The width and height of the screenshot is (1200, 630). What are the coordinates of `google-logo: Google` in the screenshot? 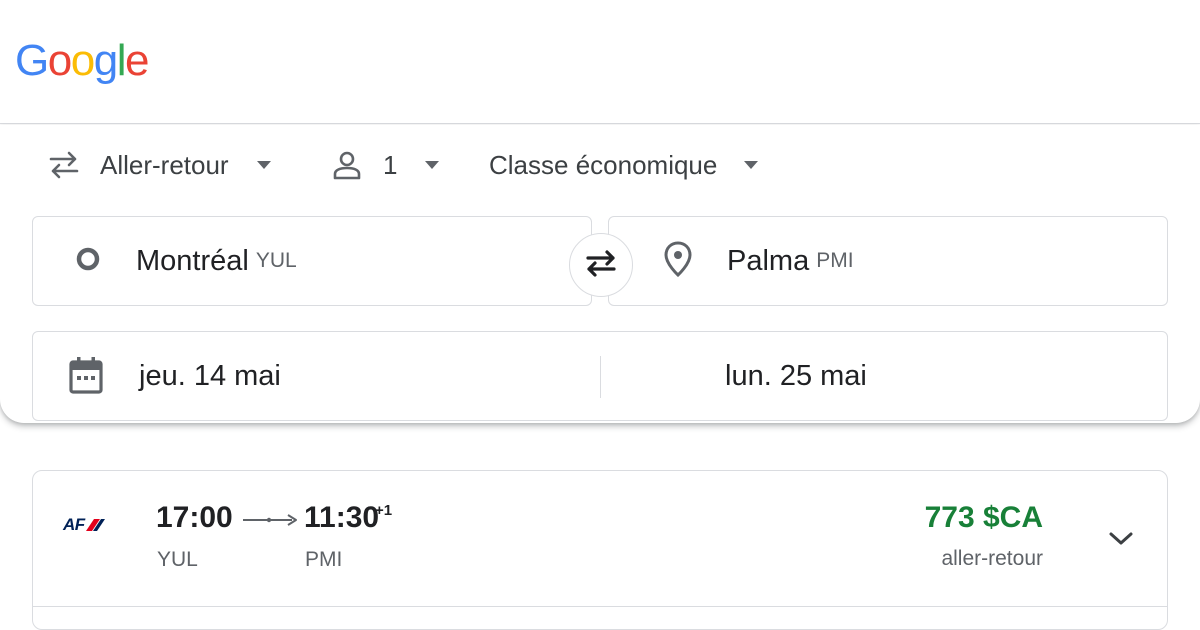 It's located at (82, 61).